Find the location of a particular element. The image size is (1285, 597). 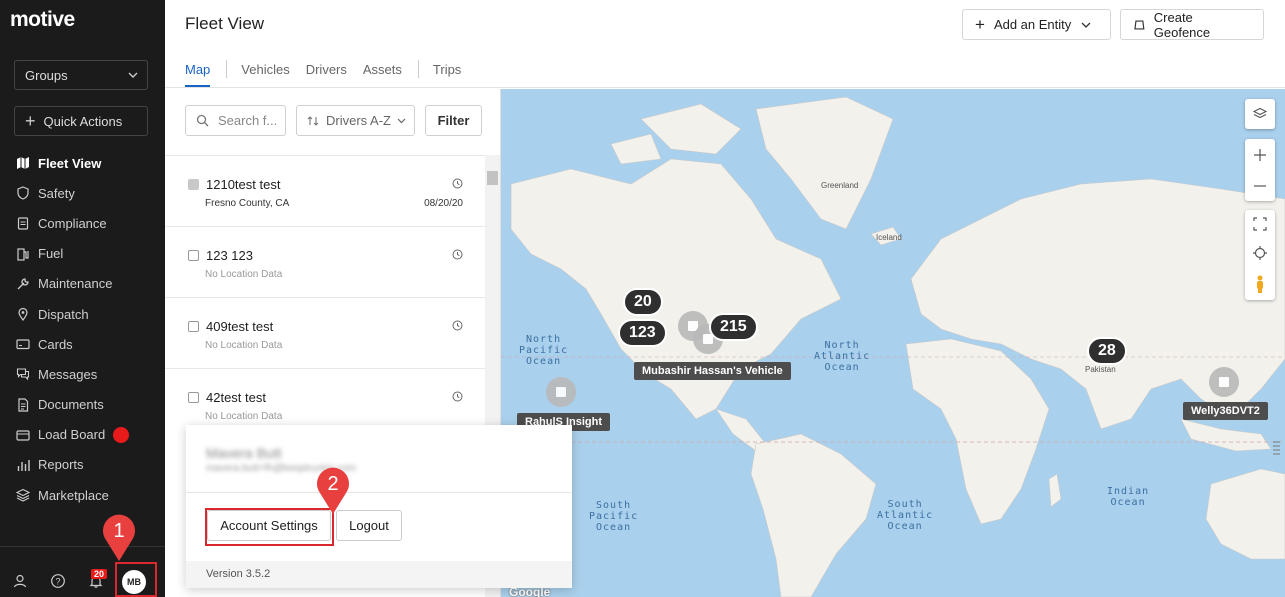

view-tabs: Map Vehicles Drivers Assets Trips is located at coordinates (331, 73).